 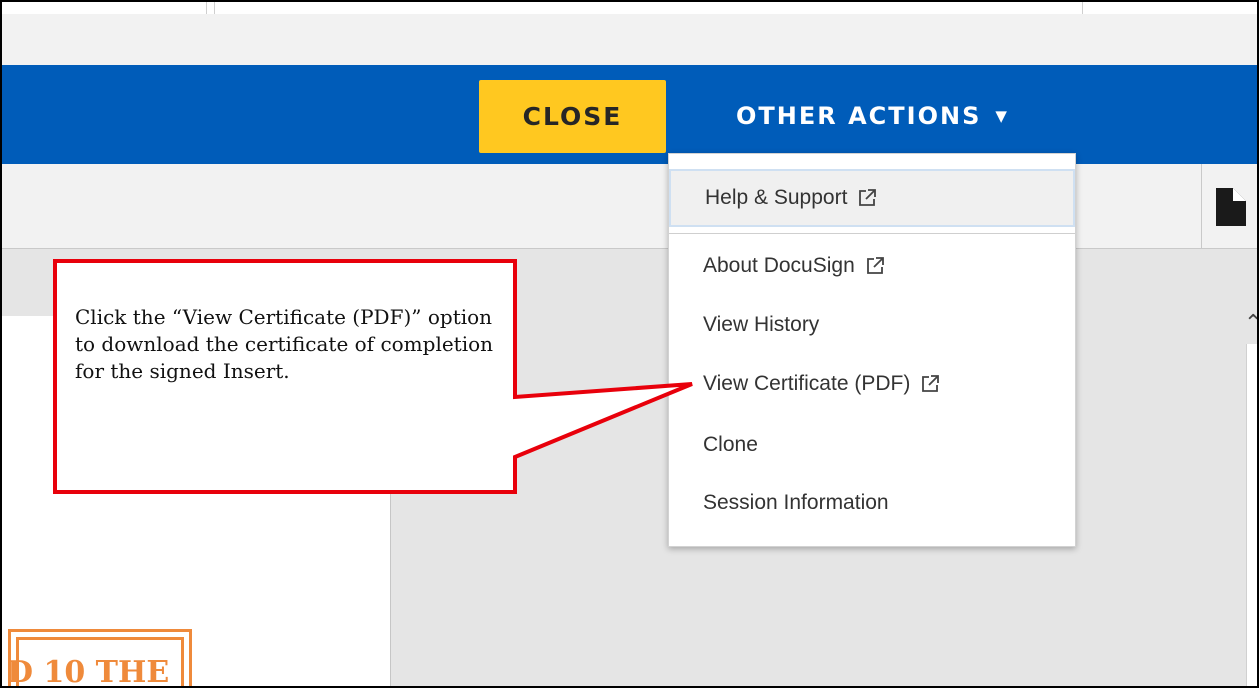 I want to click on menu-item-label: About DocuSign, so click(x=779, y=265).